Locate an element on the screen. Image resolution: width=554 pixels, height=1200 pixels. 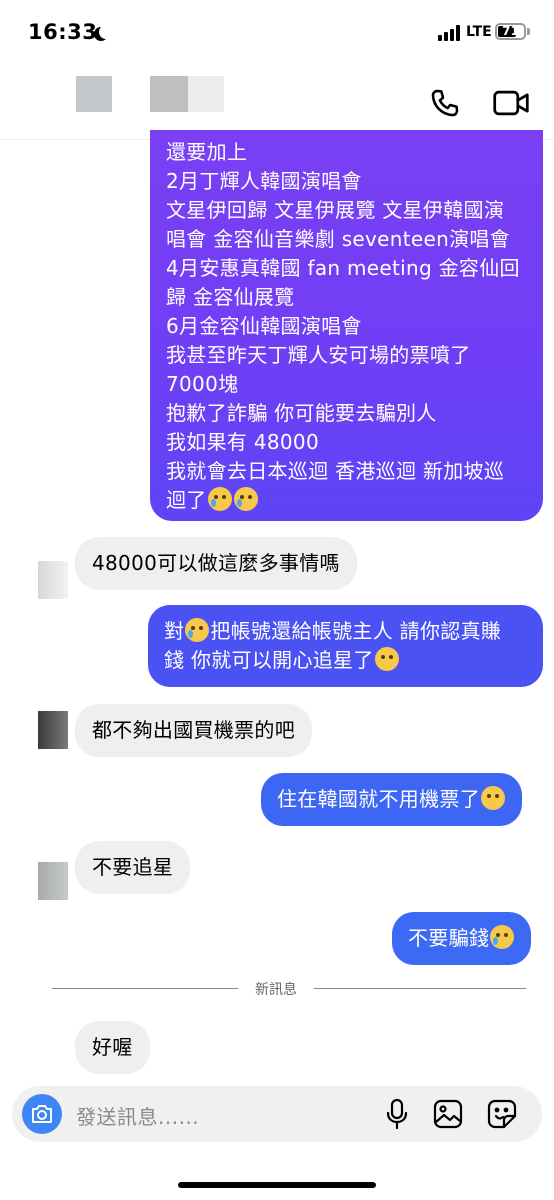
message-line: 我就會去日本巡迴 香港巡迴 新加坡巡 is located at coordinates (335, 471).